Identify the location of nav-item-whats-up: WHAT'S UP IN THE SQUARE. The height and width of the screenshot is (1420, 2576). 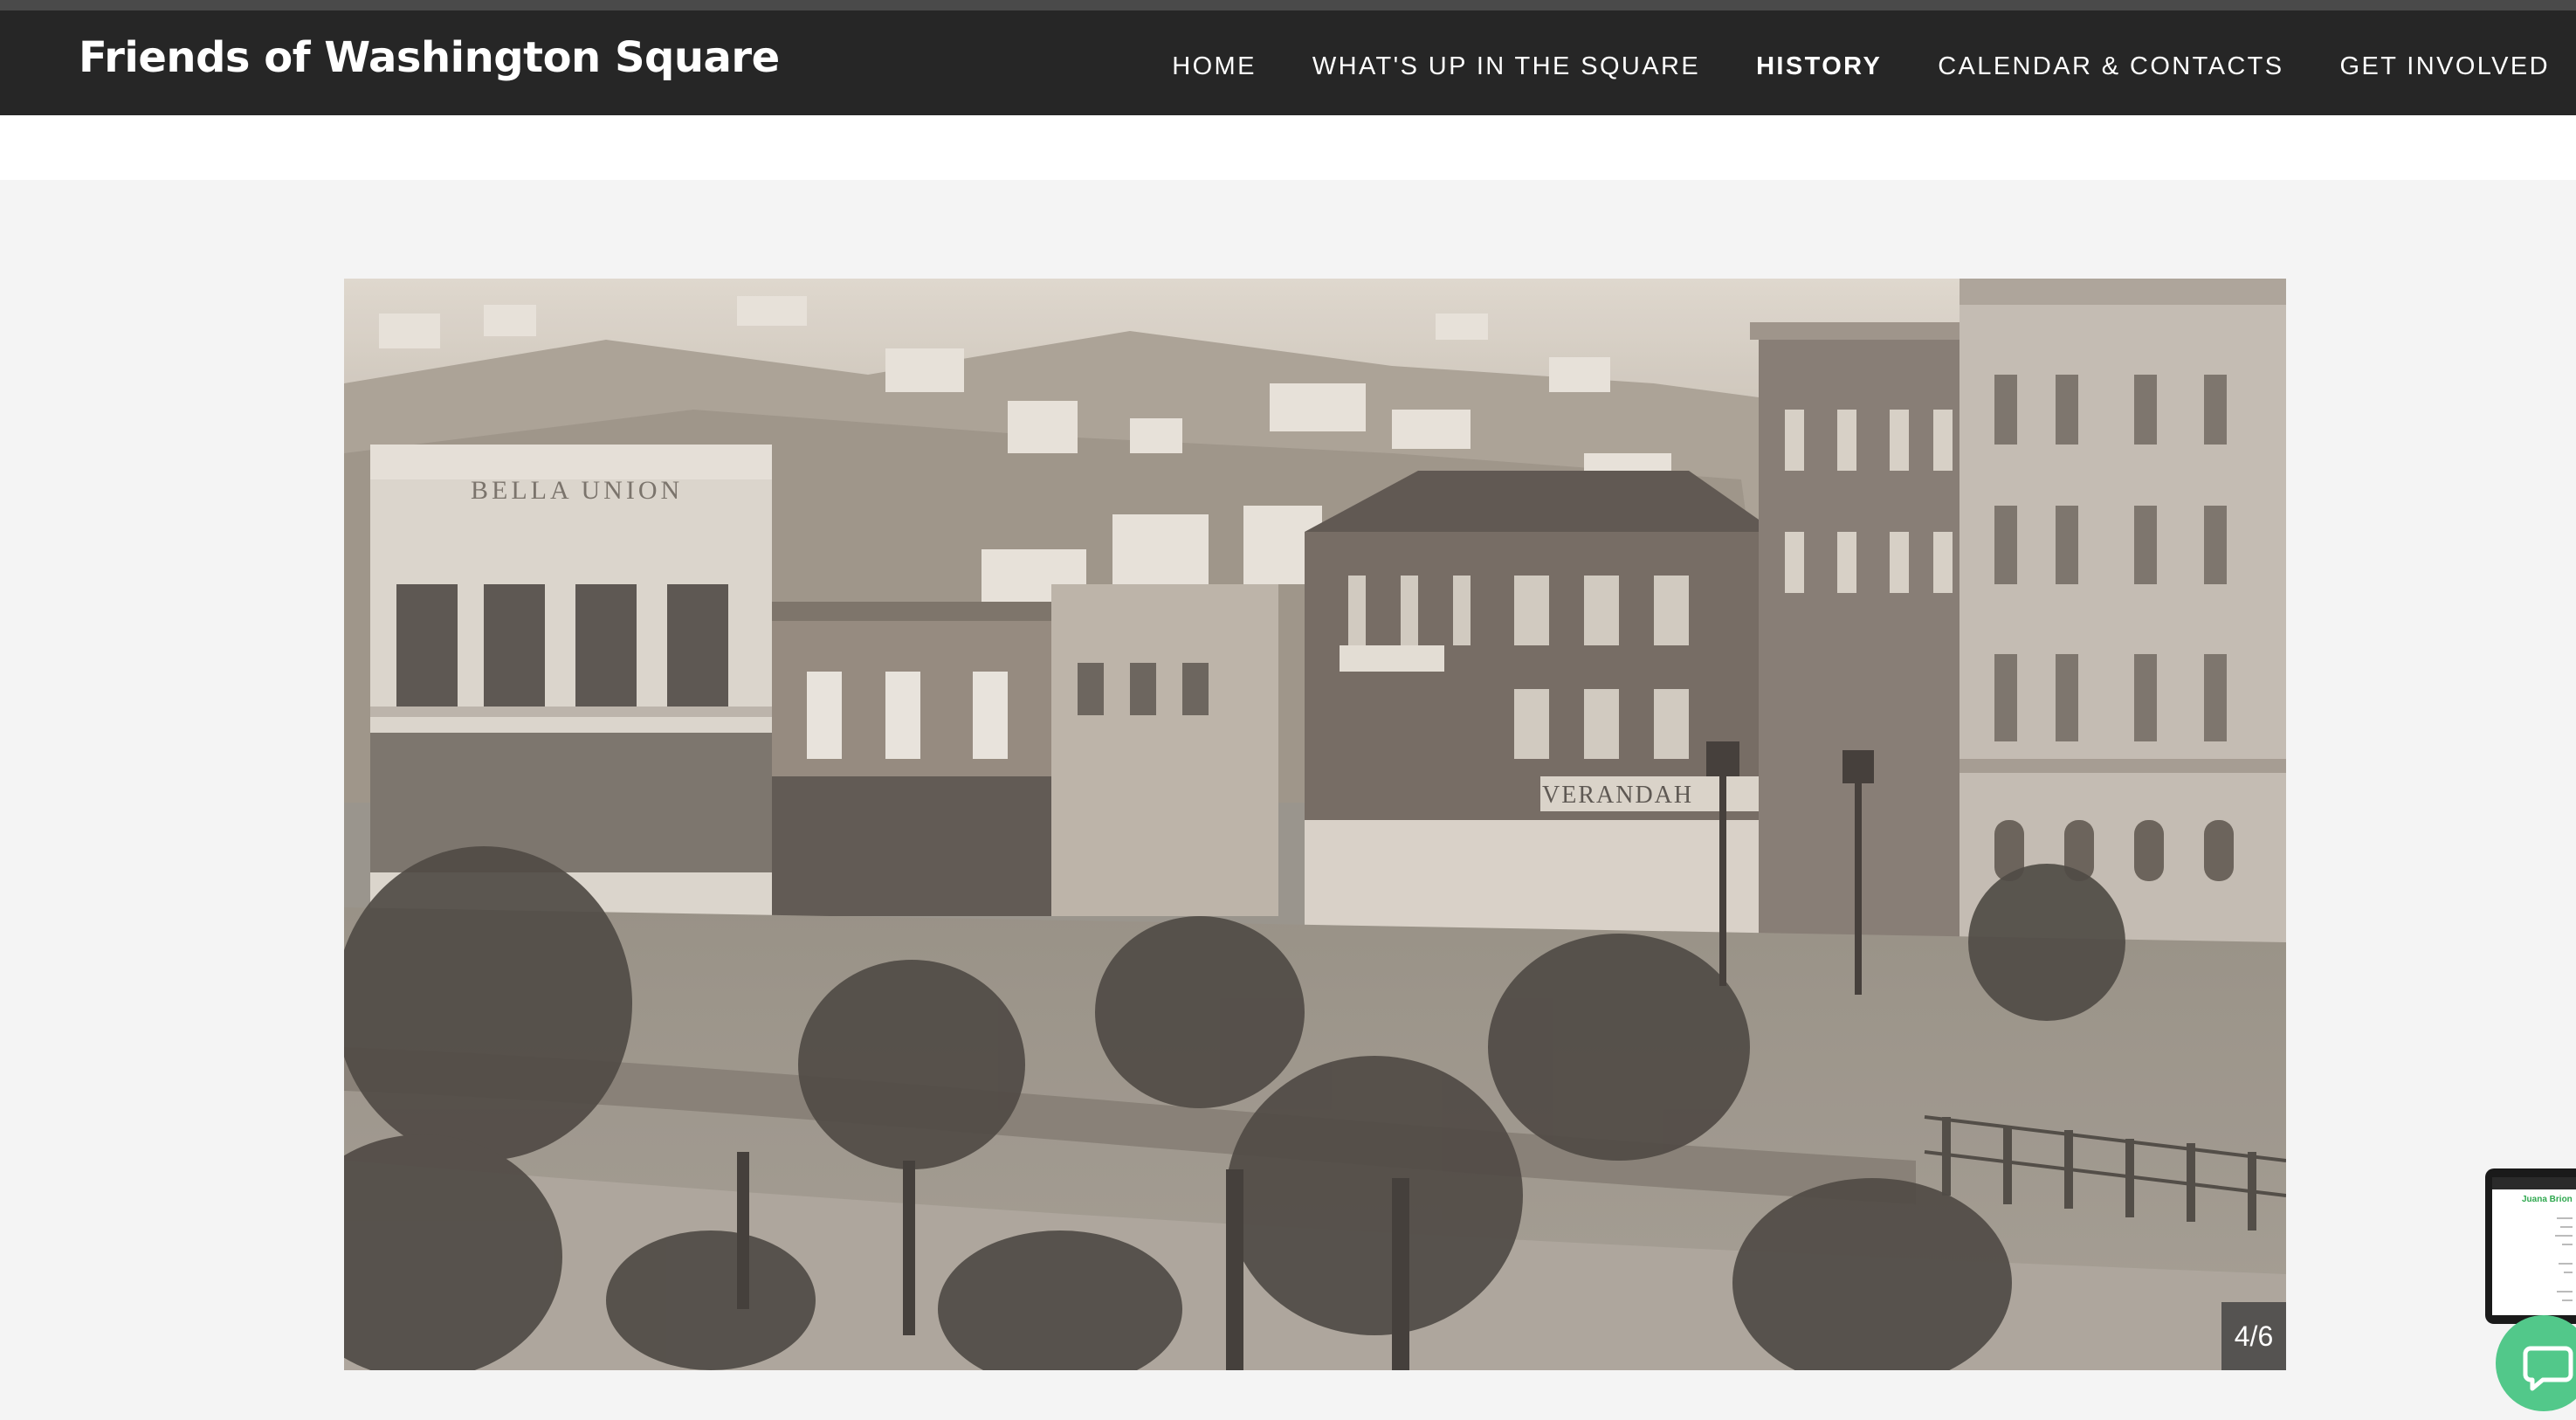
(1506, 67).